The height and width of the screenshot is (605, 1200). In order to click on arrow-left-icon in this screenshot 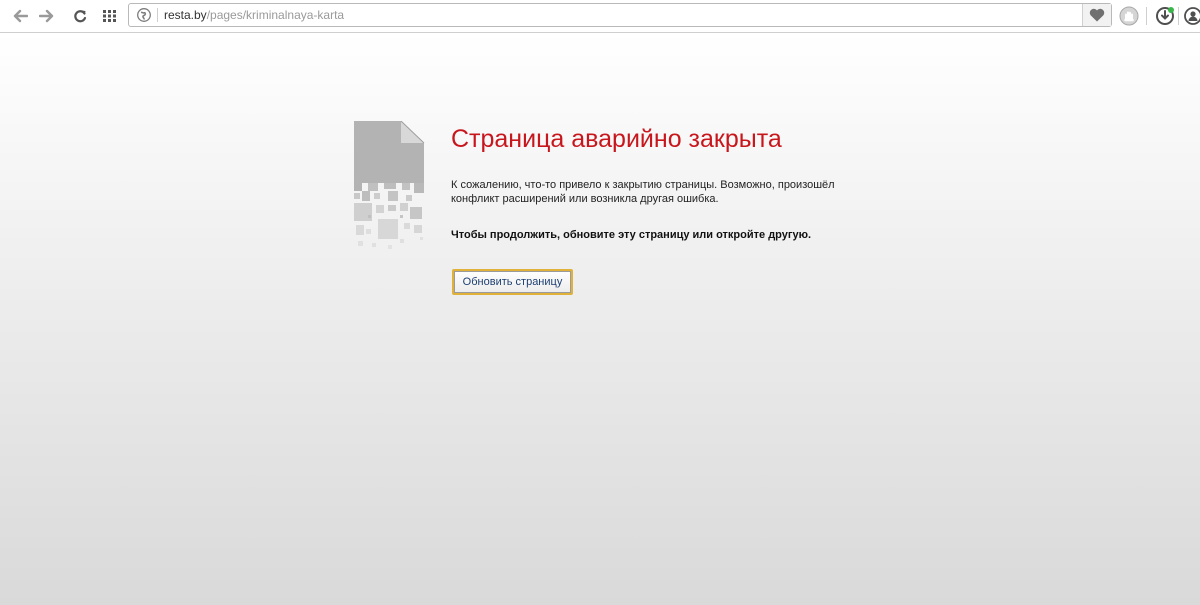, I will do `click(20, 16)`.